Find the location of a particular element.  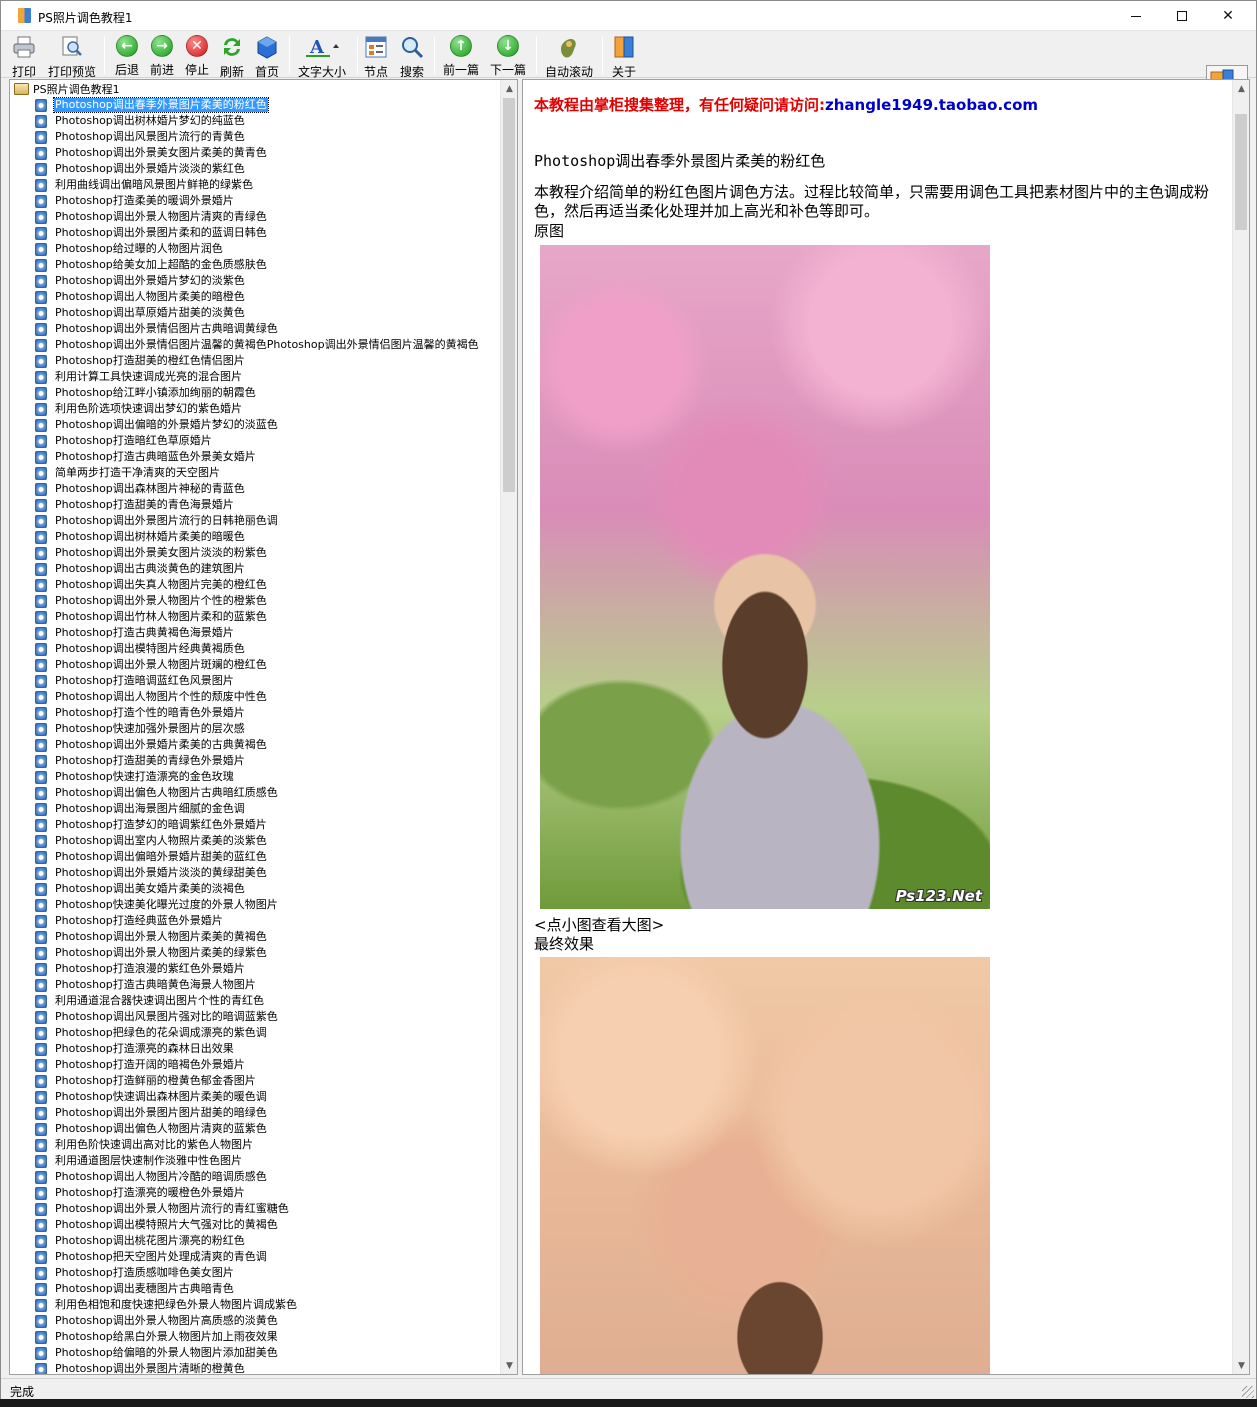

tree-item: Photoshop调出外景人物图片清爽的青绿色 is located at coordinates (269, 217).